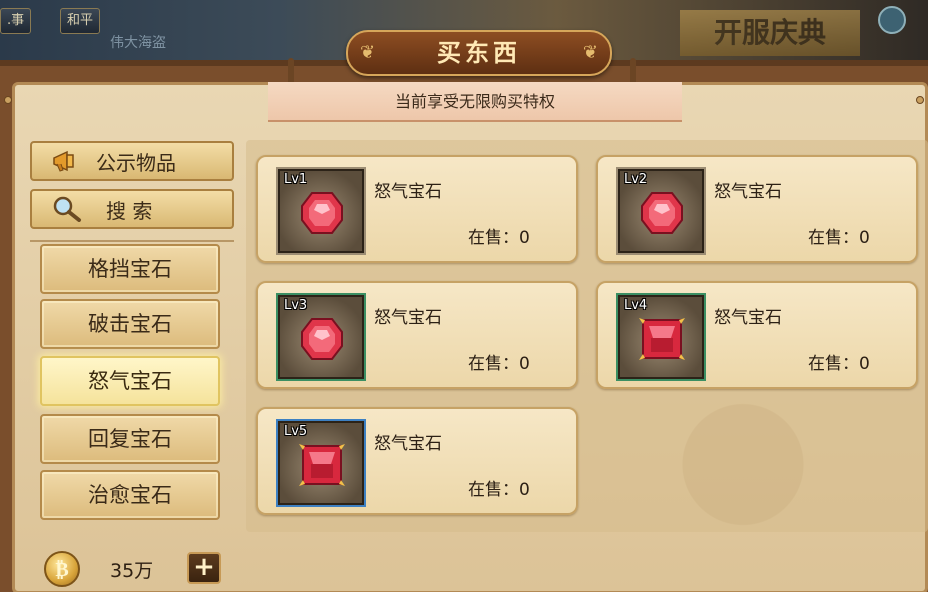  I want to click on item-thumbnail: Lv2, so click(661, 211).